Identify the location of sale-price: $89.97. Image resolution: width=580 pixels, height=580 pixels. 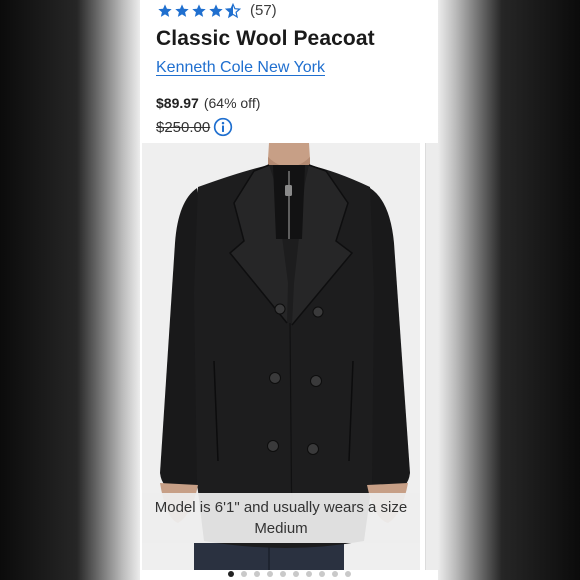
(177, 103).